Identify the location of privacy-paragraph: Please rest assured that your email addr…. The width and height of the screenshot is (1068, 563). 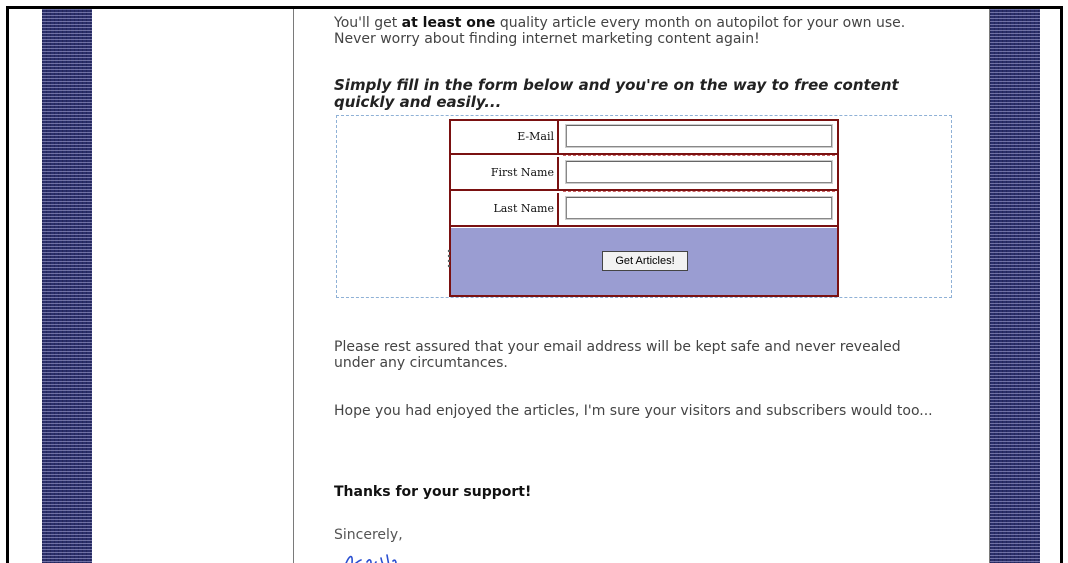
(617, 355).